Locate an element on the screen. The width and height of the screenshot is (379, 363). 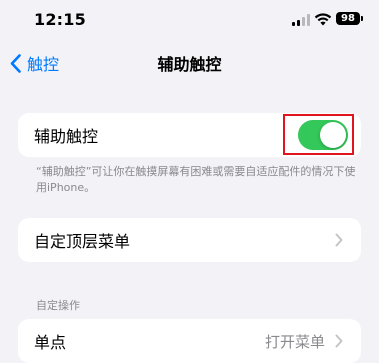
battery-level: 98 is located at coordinates (348, 18).